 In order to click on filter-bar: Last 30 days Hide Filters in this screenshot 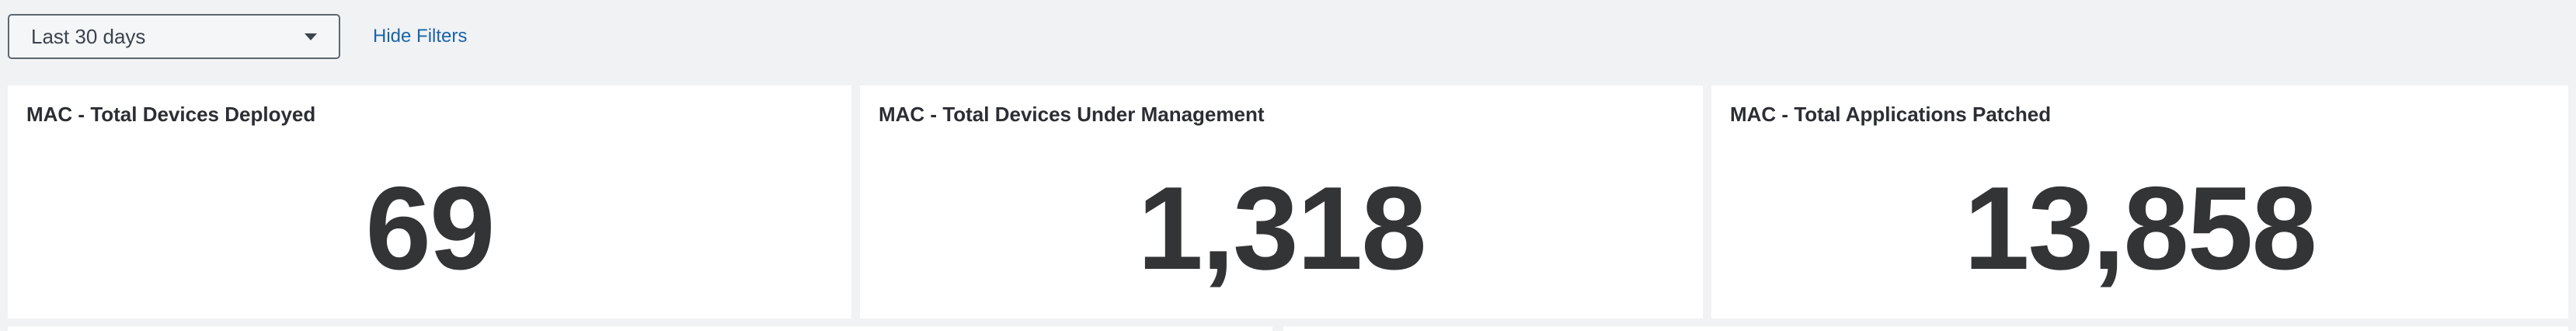, I will do `click(237, 36)`.